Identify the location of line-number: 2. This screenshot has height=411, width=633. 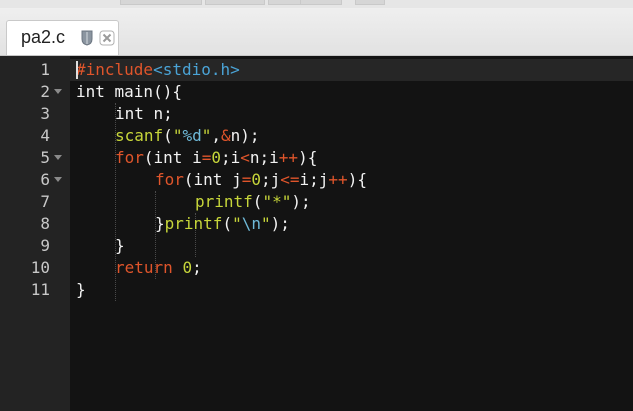
(45, 91).